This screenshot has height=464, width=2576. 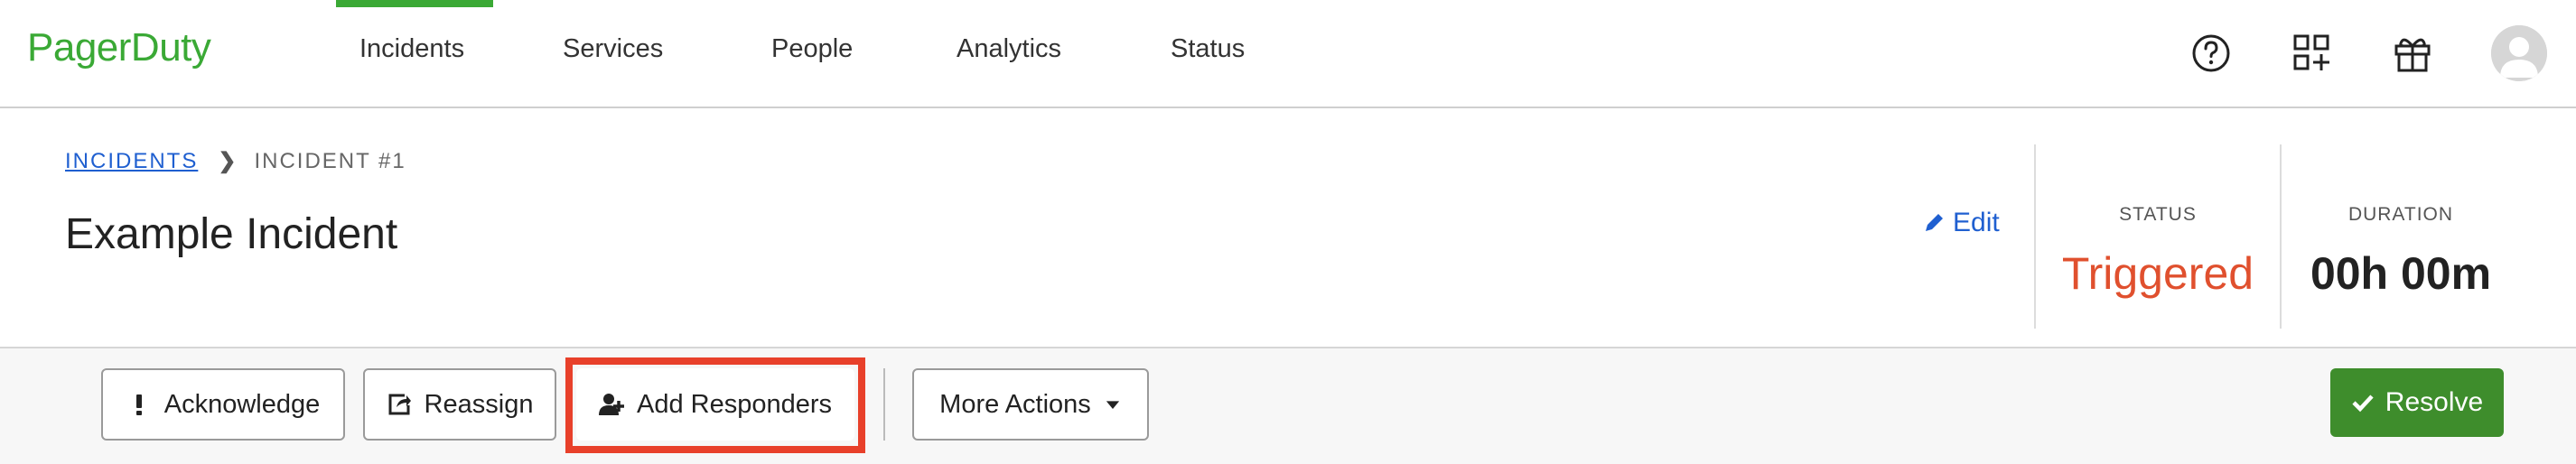 What do you see at coordinates (2519, 53) in the screenshot?
I see `avatar-icon` at bounding box center [2519, 53].